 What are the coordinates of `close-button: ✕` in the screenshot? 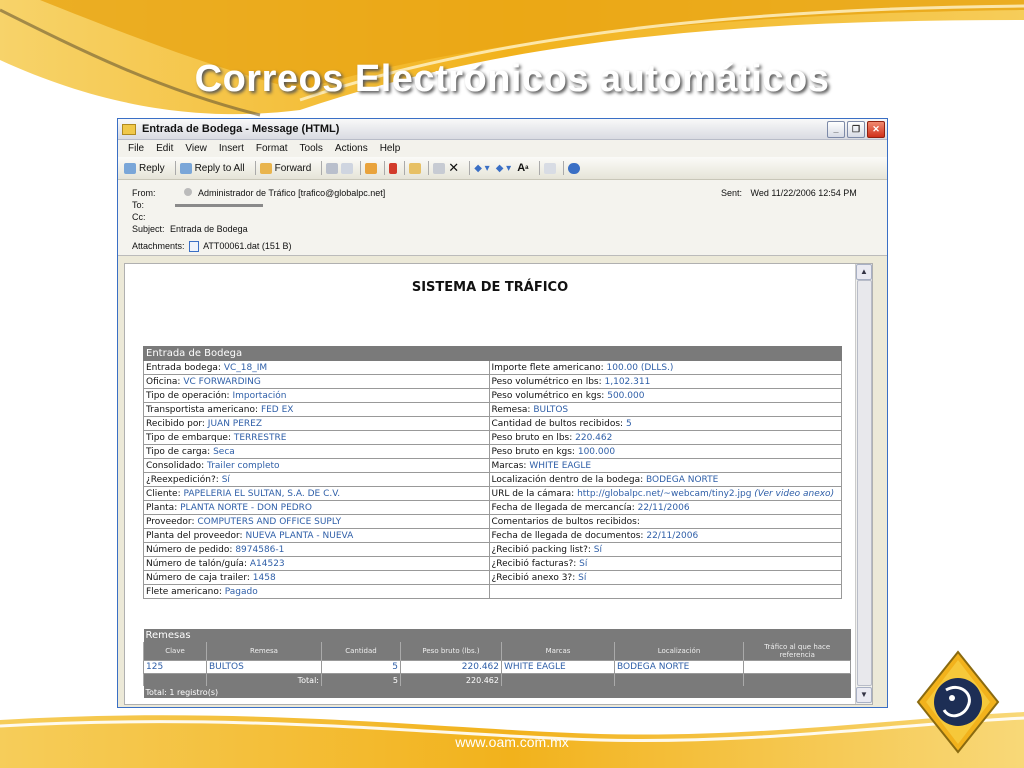 It's located at (876, 129).